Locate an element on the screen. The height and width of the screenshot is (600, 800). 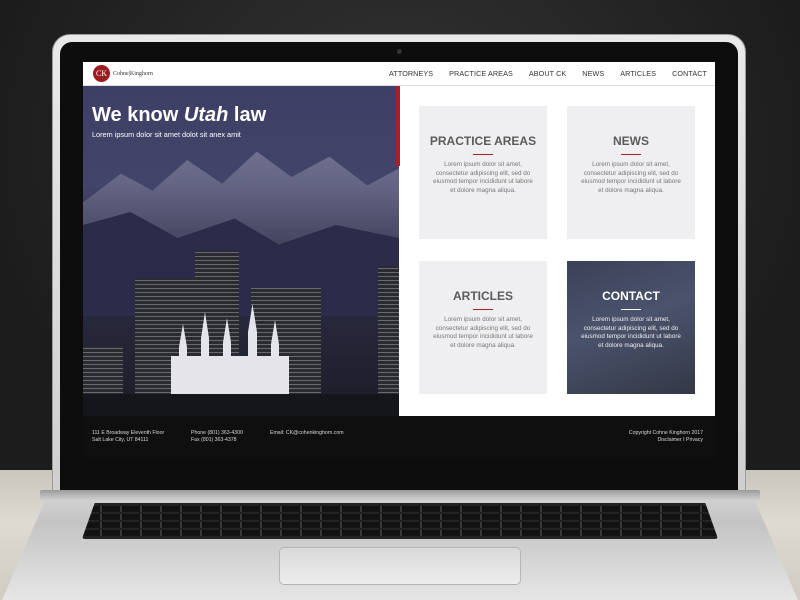
webcam-icon is located at coordinates (399, 51).